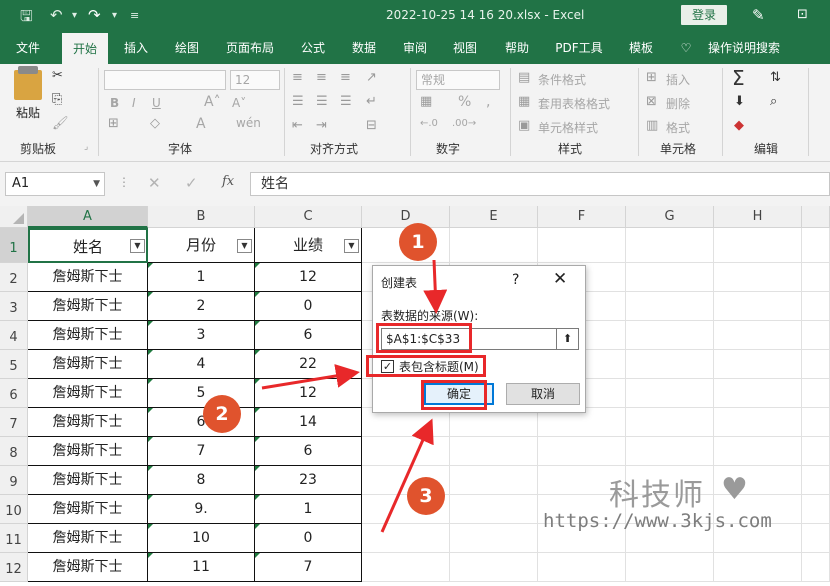  Describe the element at coordinates (418, 242) in the screenshot. I see `step-badge-1: 1` at that location.